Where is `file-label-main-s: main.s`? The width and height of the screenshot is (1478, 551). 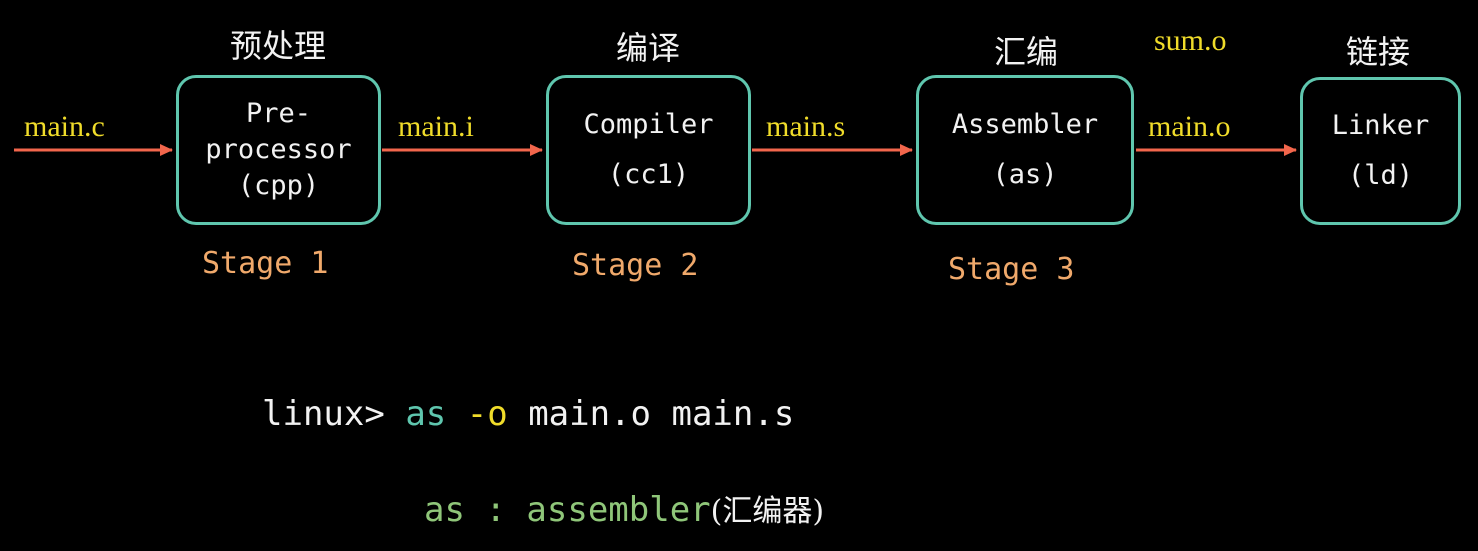
file-label-main-s: main.s is located at coordinates (806, 126).